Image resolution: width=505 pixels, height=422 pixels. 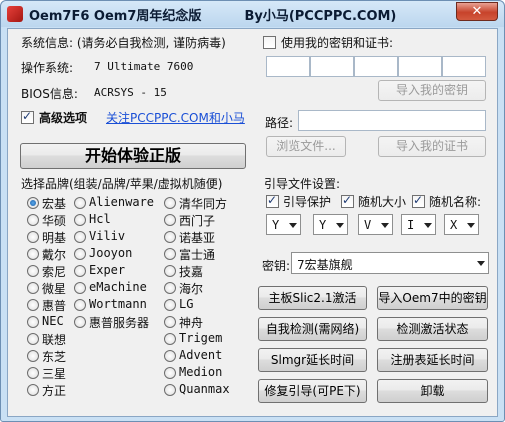 I want to click on random-name-label: 随机名称:, so click(x=455, y=202).